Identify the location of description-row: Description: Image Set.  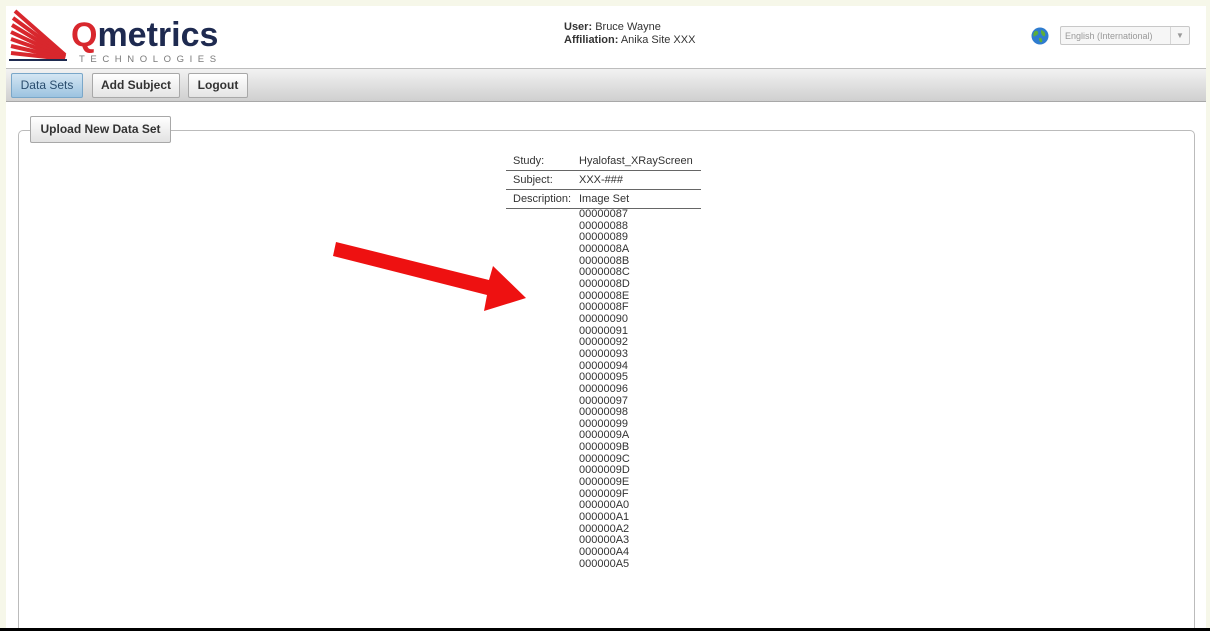
(603, 199).